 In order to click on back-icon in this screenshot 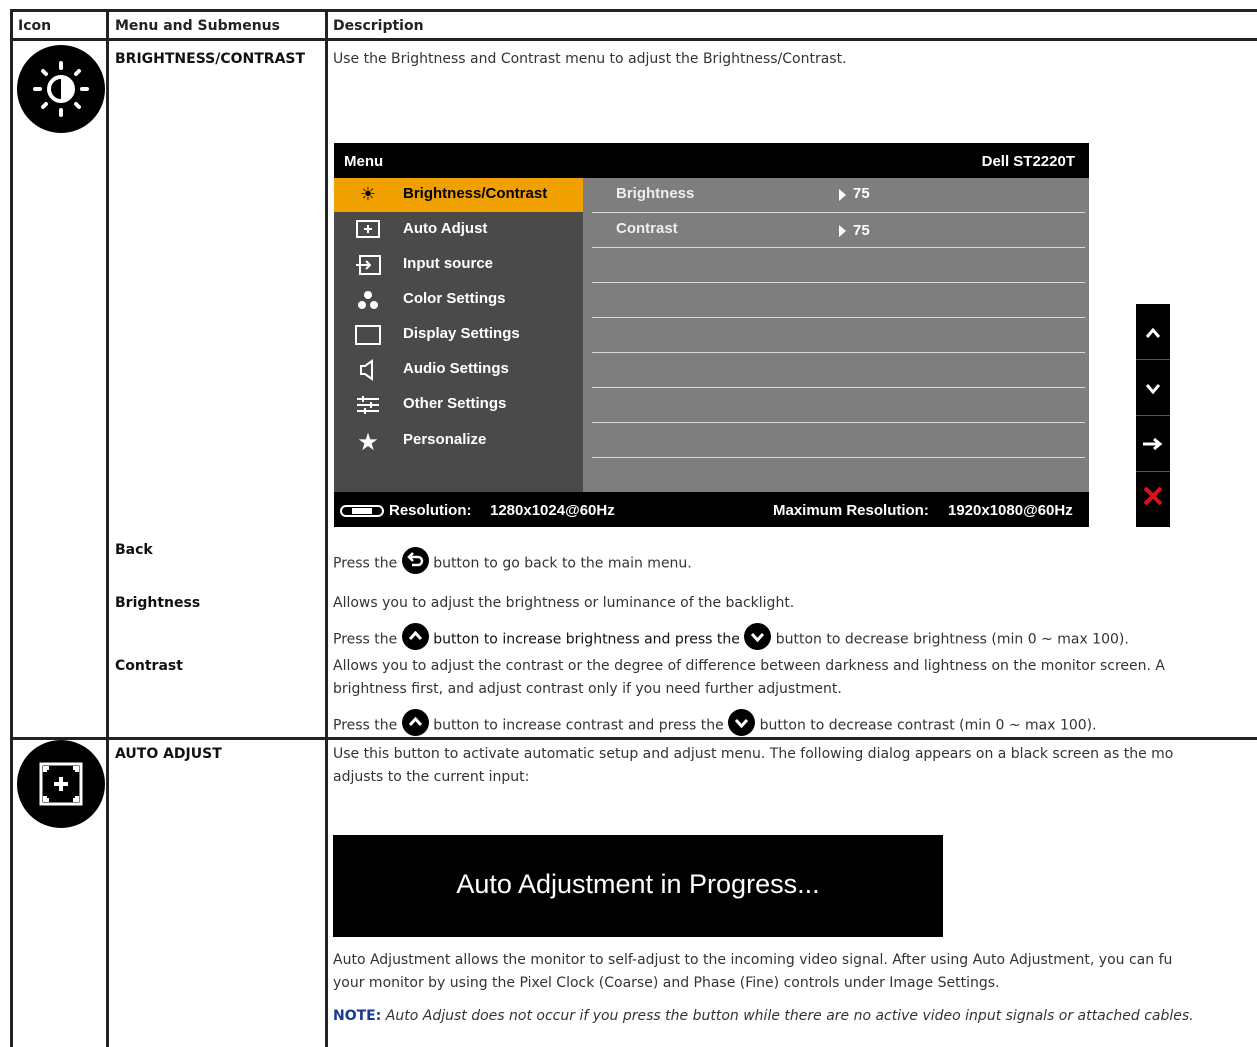, I will do `click(415, 560)`.